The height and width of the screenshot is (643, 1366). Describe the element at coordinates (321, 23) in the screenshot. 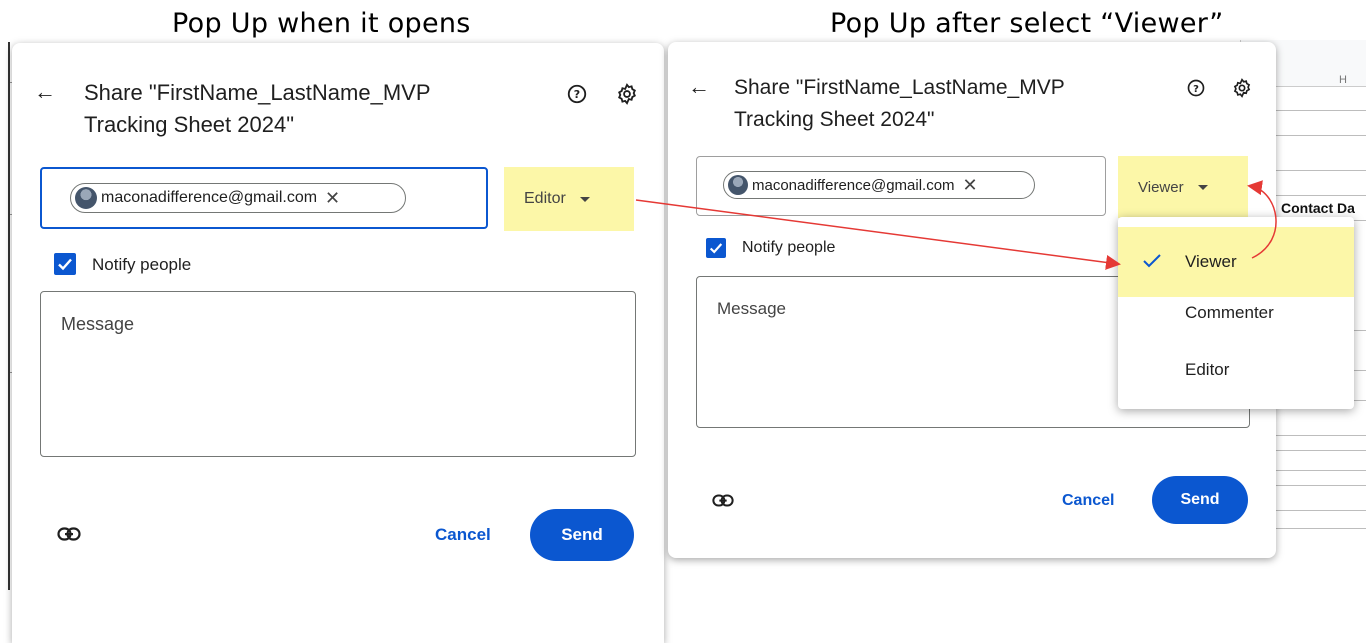

I see `caption-left: Pop Up when it opens` at that location.